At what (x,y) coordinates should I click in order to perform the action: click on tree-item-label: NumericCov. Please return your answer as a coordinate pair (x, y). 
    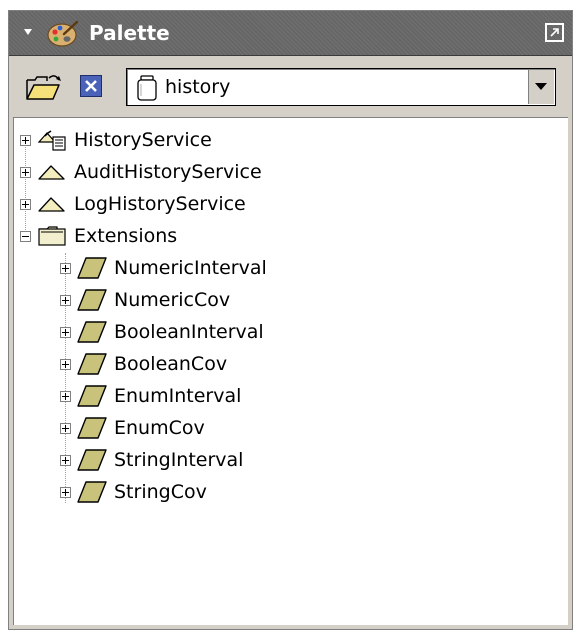
    Looking at the image, I should click on (172, 300).